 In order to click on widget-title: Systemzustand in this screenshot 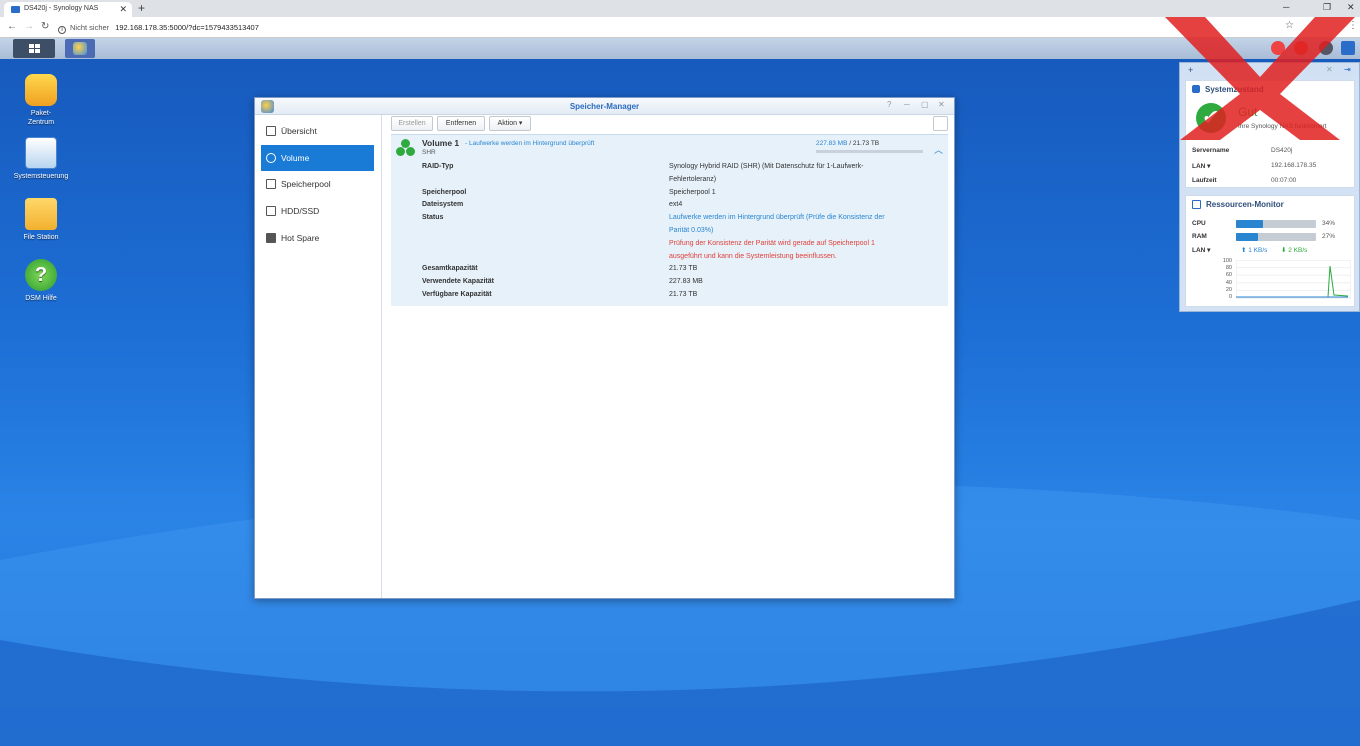, I will do `click(1234, 89)`.